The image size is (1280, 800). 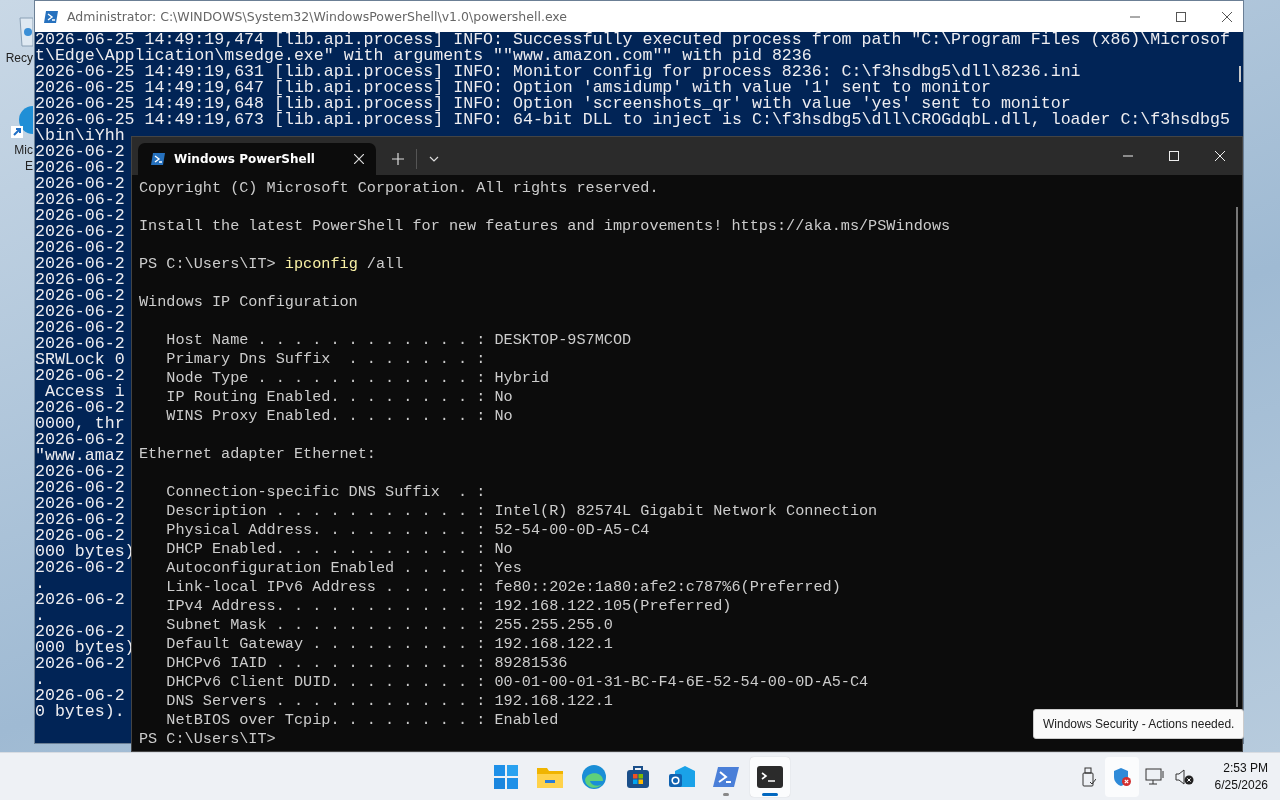 What do you see at coordinates (632, 119) in the screenshot?
I see `console-line: 2026-06-25 14:49:19,673 [lib.api.process] INFO: 64-bit DLL to inject is C:\f3hsdbg5\dll\CROGdqbL.dll, loader C:\f3hsdbg5` at bounding box center [632, 119].